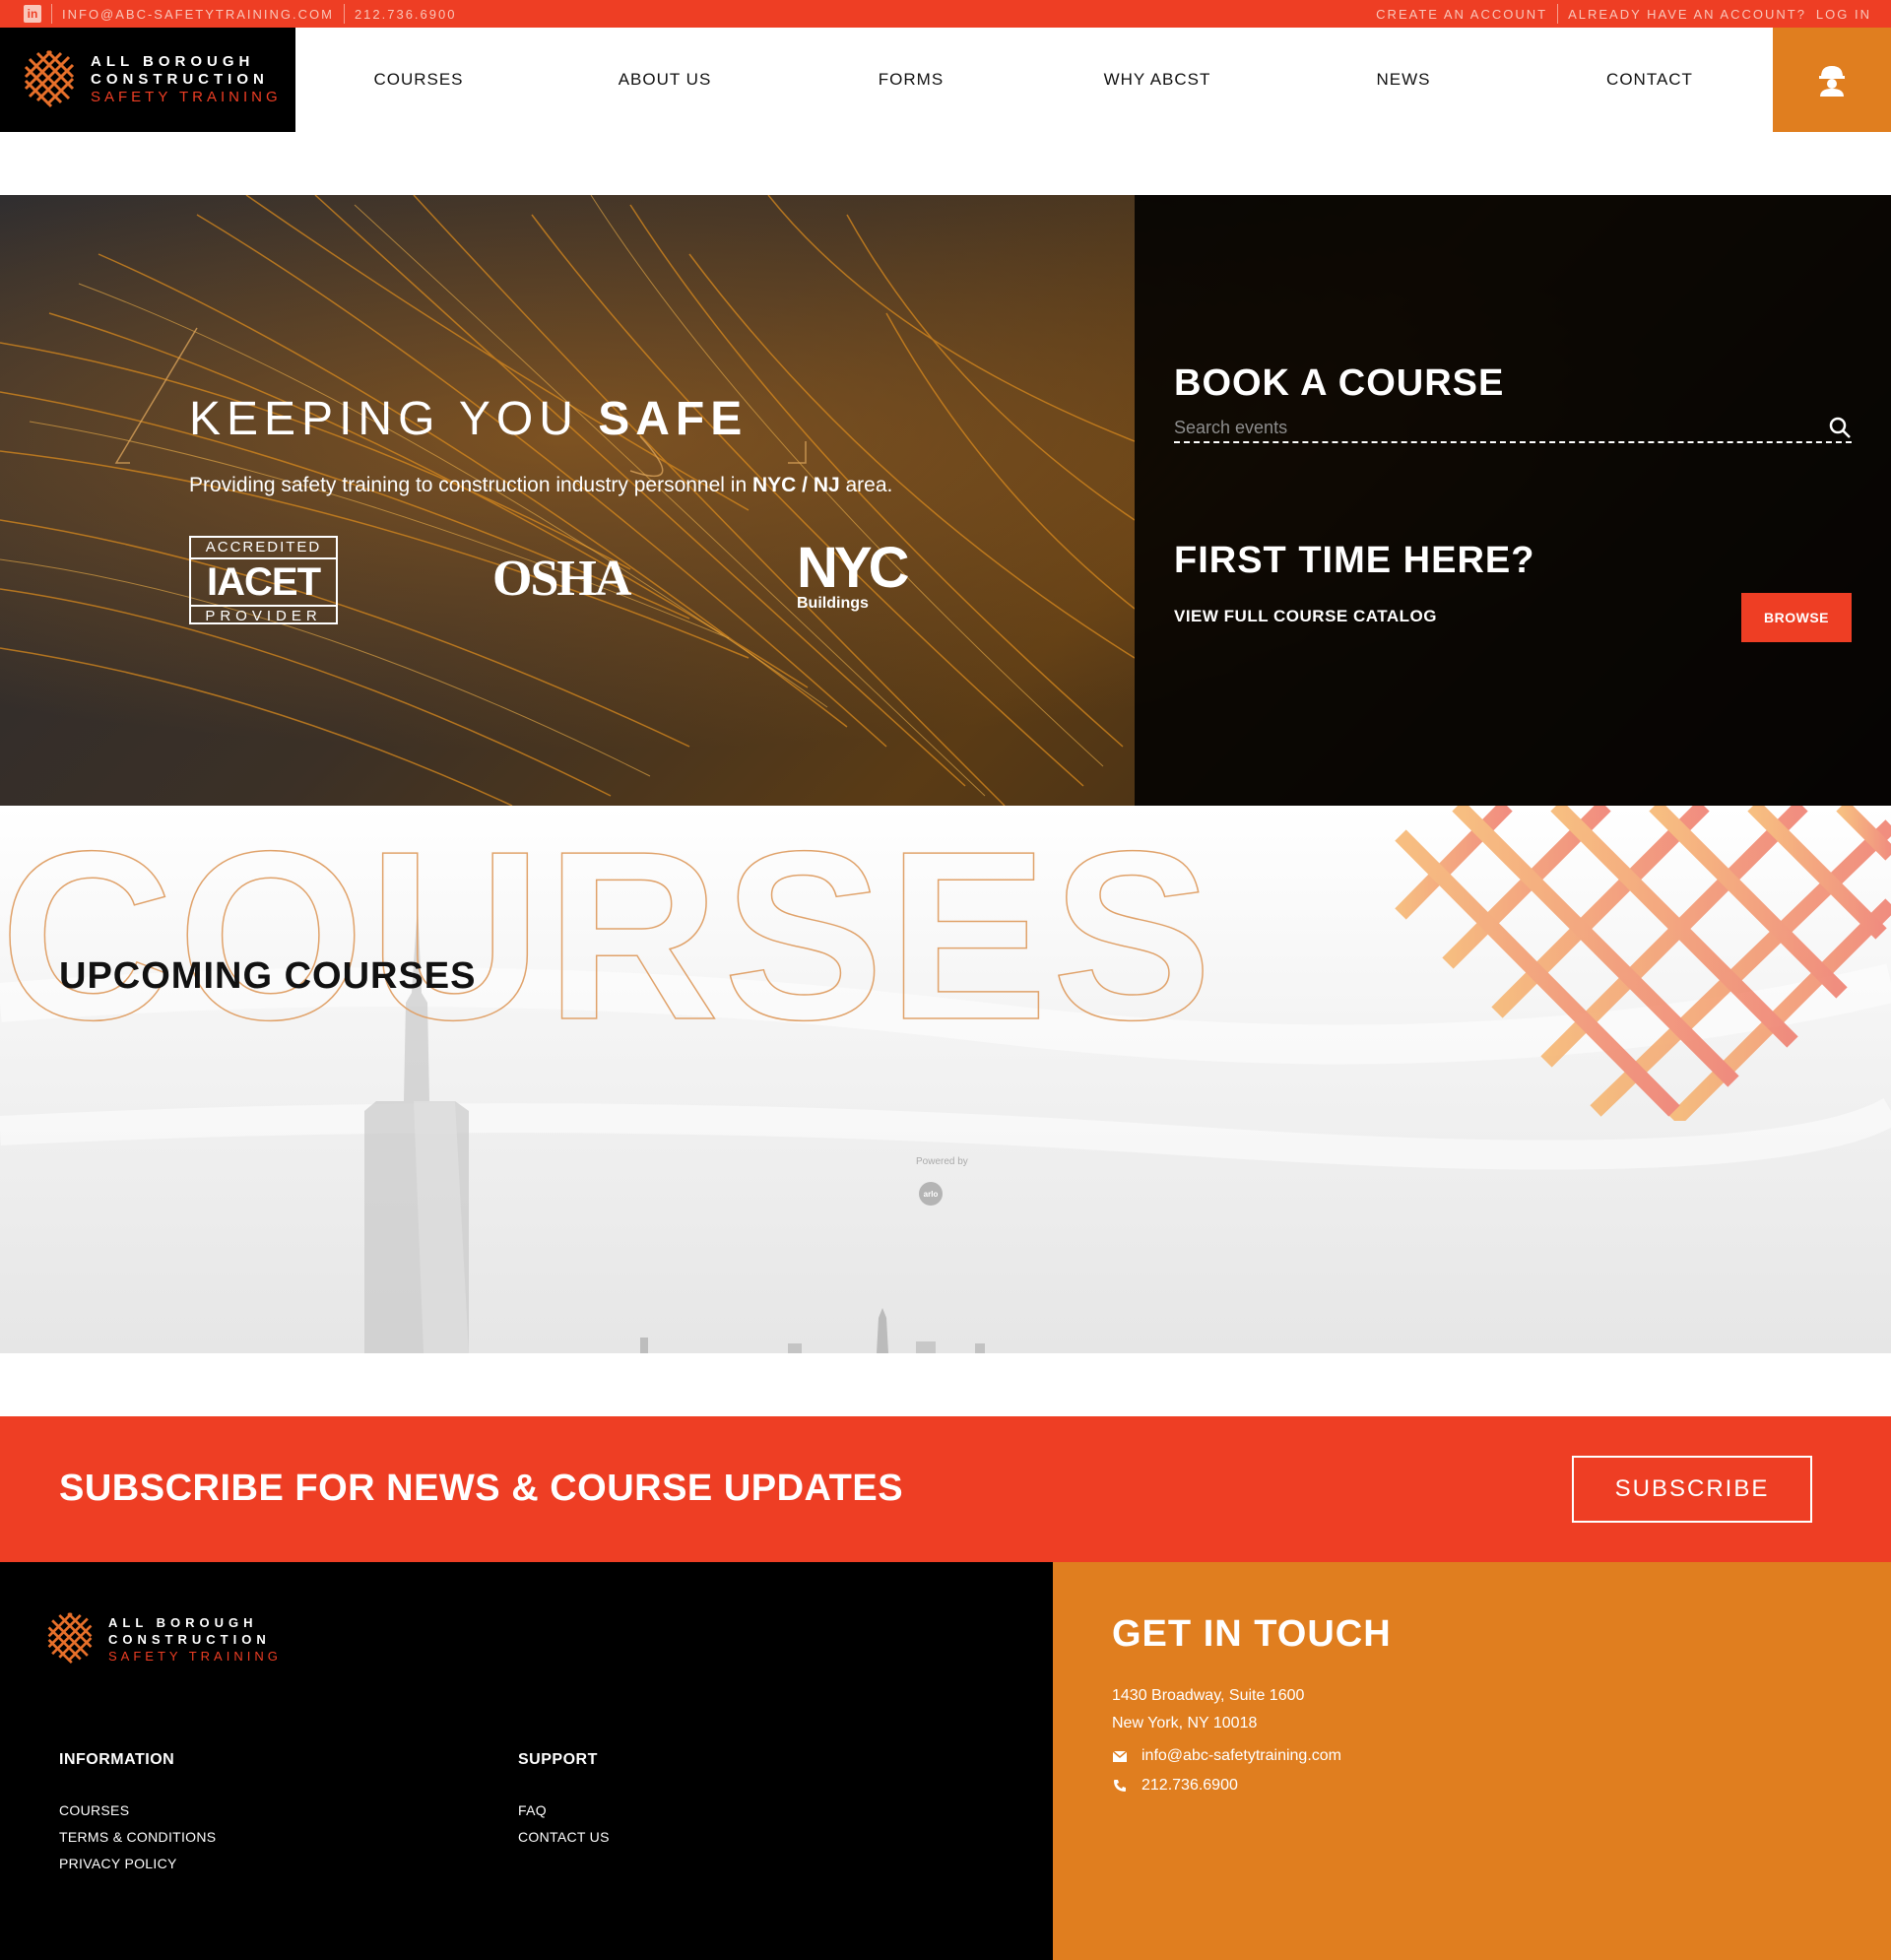  Describe the element at coordinates (1288, 561) in the screenshot. I see `first-title-light: FIRST TIME` at that location.